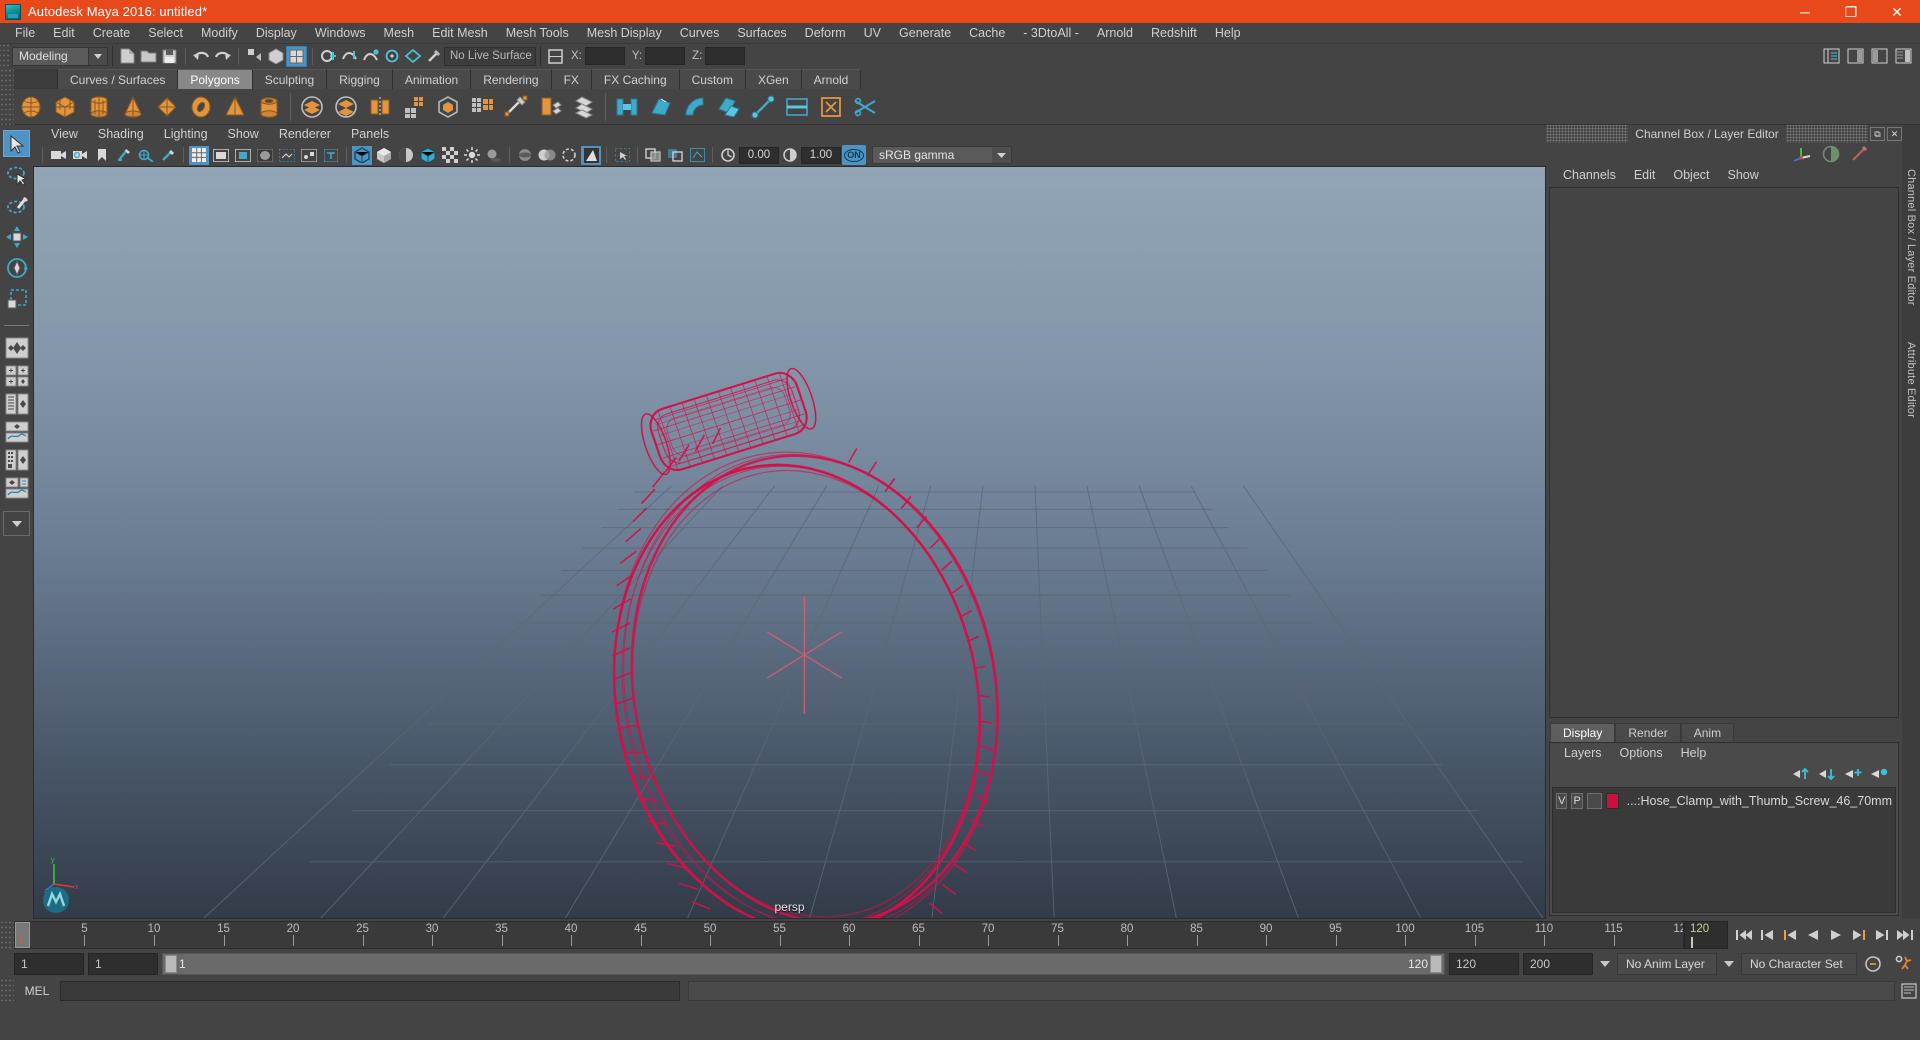 The width and height of the screenshot is (1920, 1040). I want to click on poly-pyramid-icon, so click(235, 107).